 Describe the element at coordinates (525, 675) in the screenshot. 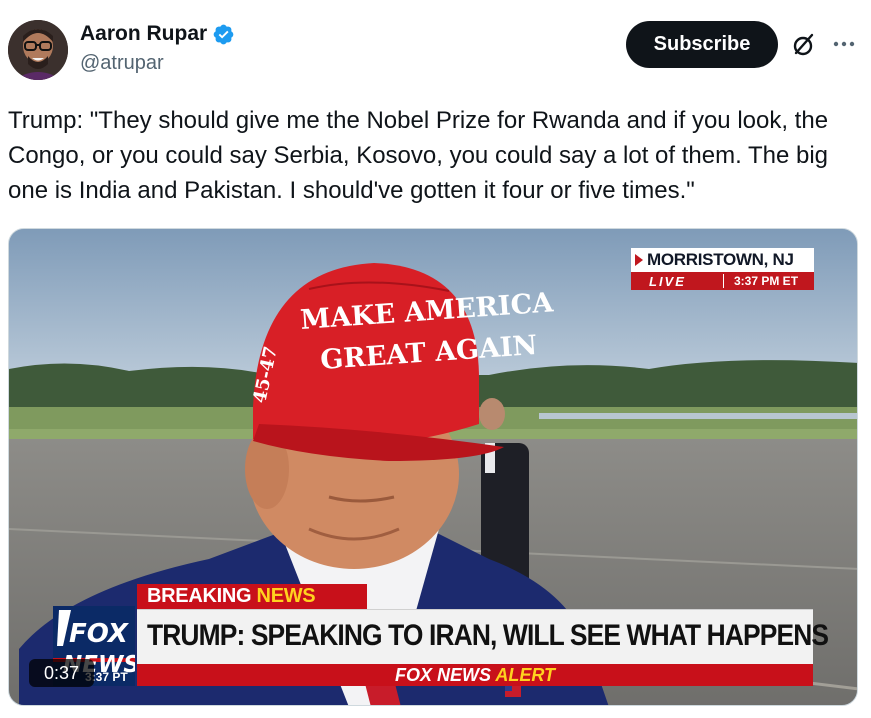

I see `alert-word: ALERT` at that location.